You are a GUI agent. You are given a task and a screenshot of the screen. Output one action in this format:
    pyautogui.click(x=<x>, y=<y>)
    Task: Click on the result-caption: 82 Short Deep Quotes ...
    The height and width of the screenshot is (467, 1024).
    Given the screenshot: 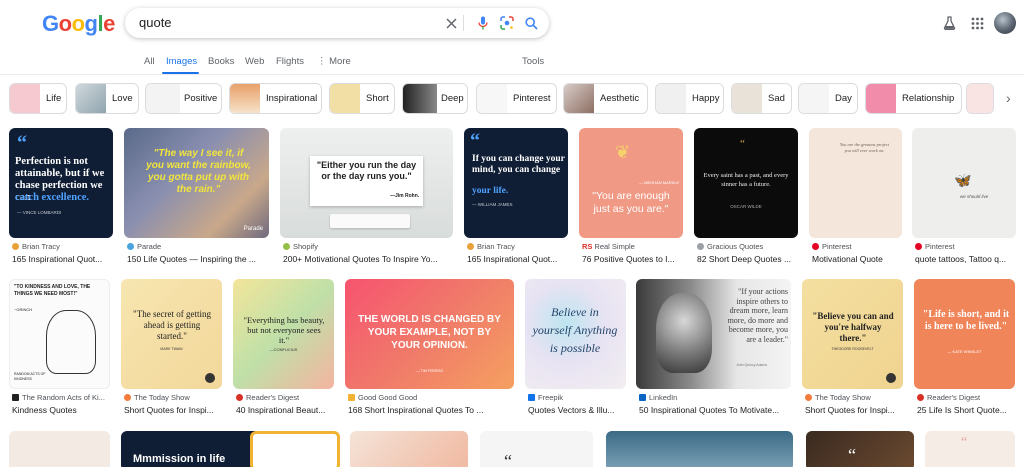 What is the action you would take?
    pyautogui.click(x=747, y=259)
    